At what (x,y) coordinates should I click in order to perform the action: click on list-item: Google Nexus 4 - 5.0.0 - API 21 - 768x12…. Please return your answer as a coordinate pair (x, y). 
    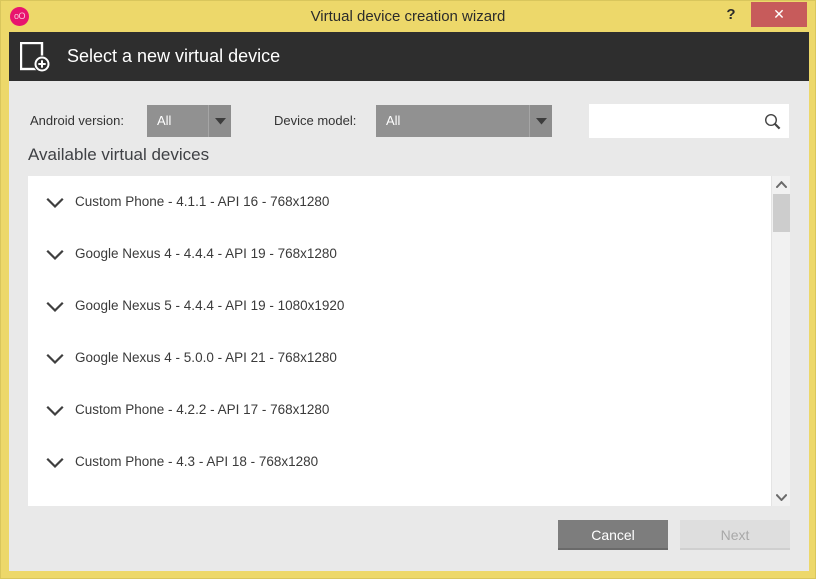
    Looking at the image, I should click on (399, 358).